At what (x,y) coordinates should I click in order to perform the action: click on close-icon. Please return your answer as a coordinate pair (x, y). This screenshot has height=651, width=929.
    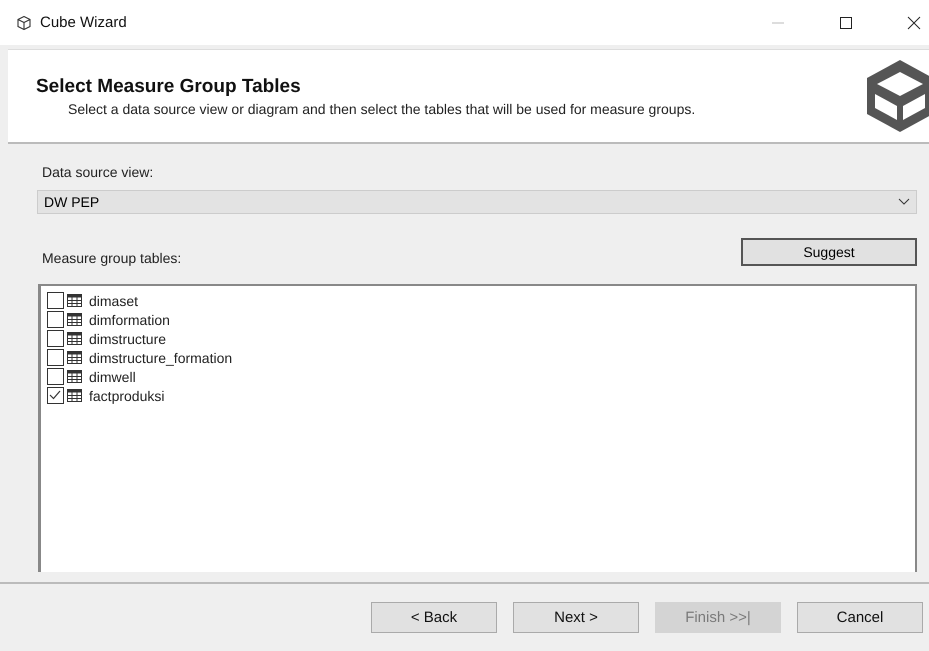
    Looking at the image, I should click on (914, 23).